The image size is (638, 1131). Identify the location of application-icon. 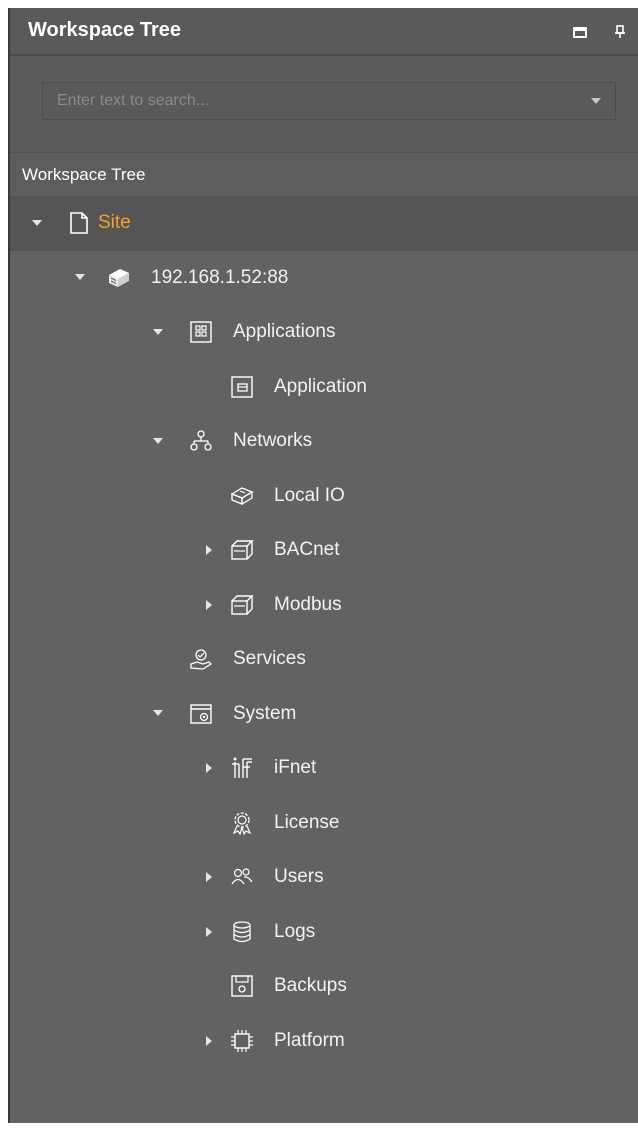
(242, 387).